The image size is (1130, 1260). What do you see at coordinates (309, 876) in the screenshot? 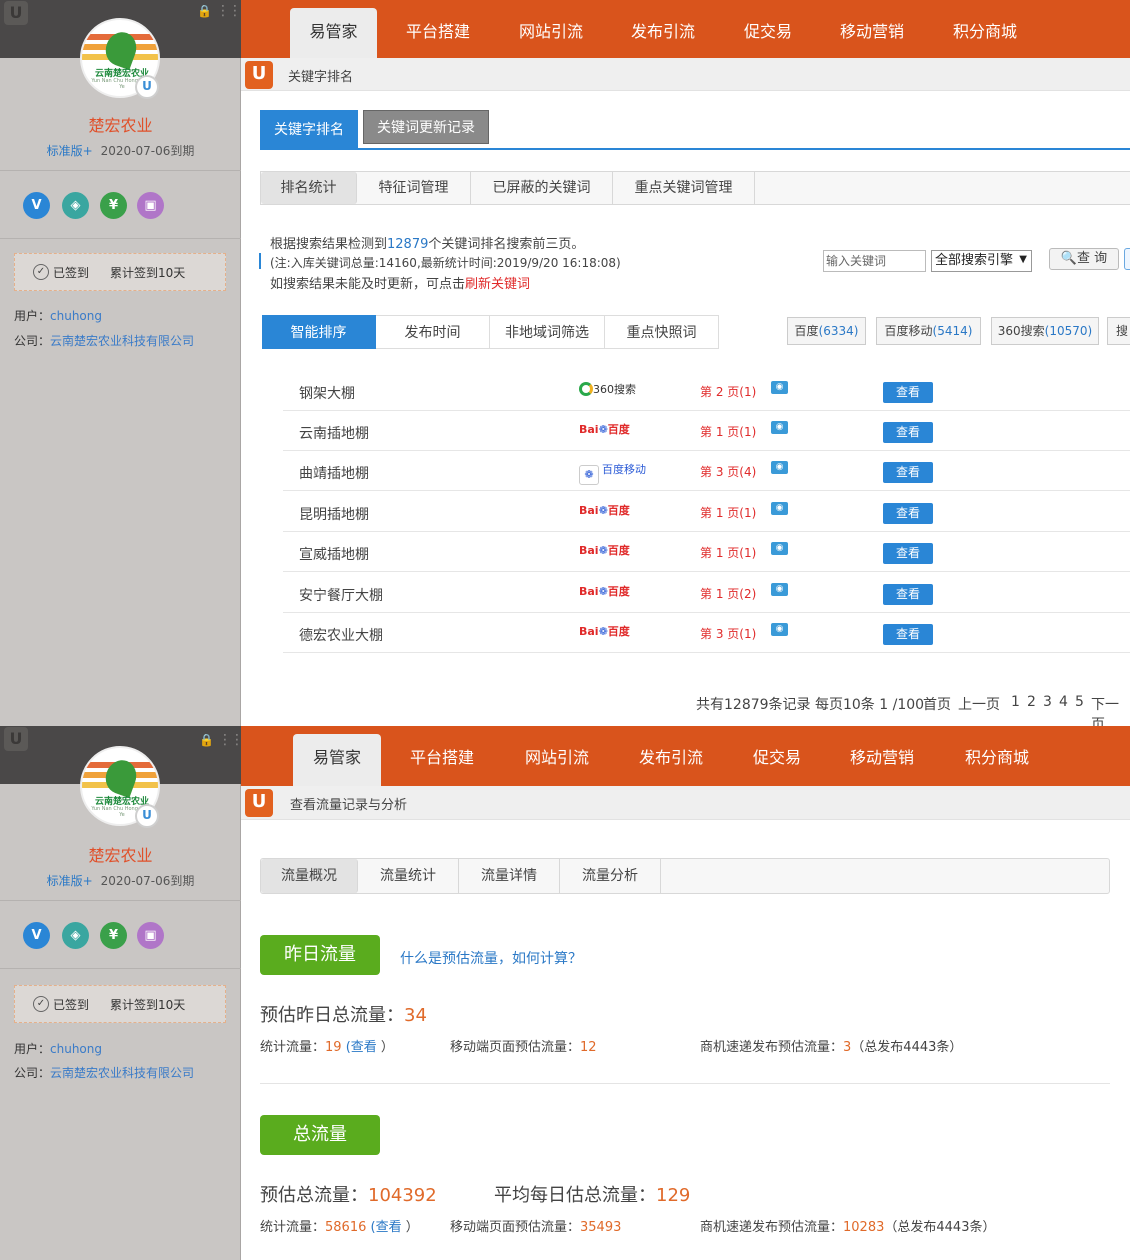
I see `subtab-overview: 流量概况` at bounding box center [309, 876].